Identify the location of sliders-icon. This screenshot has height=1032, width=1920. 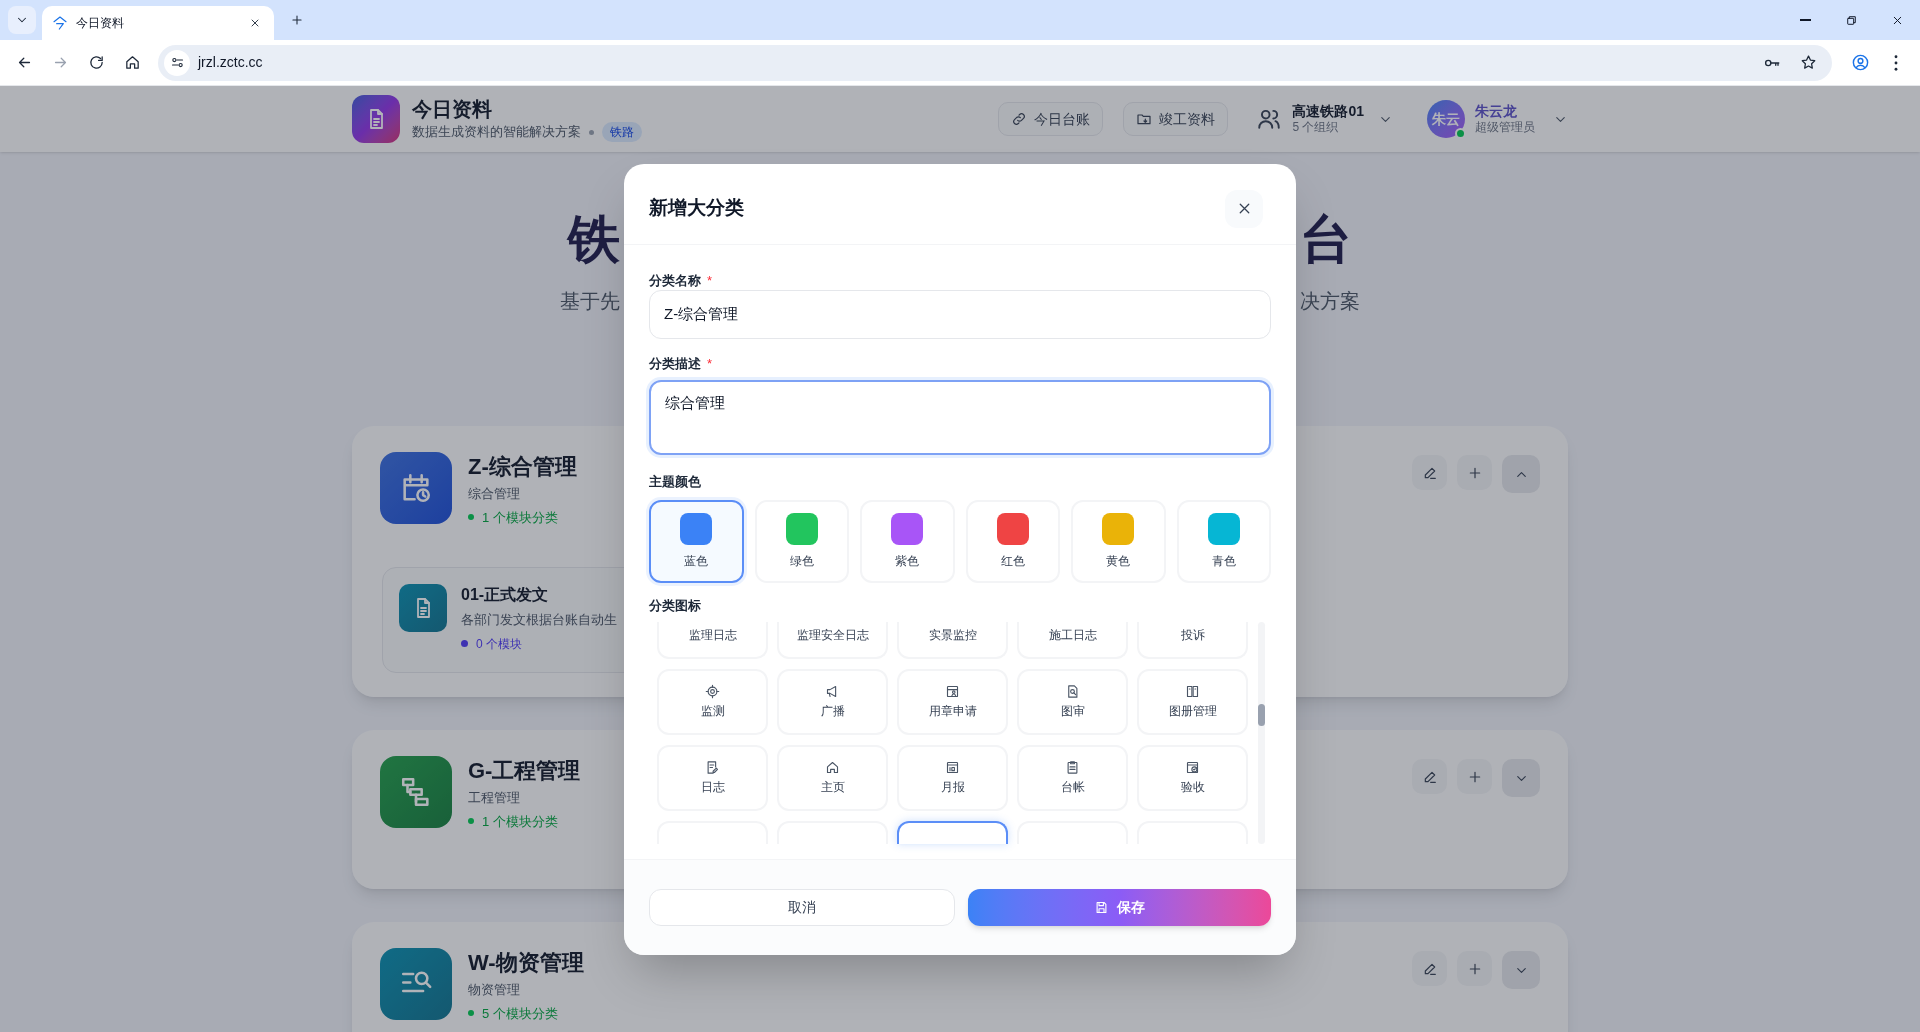
(177, 62).